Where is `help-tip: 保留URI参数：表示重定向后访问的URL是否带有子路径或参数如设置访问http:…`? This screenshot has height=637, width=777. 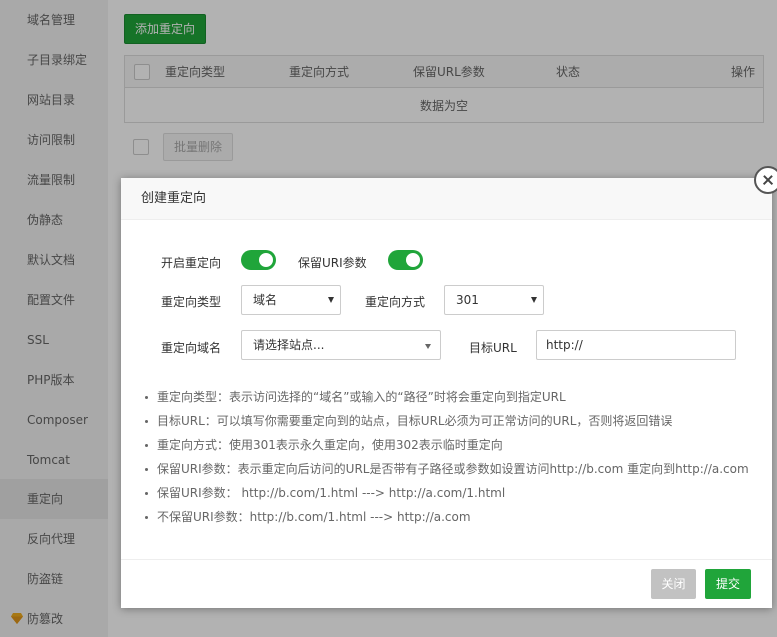 help-tip: 保留URI参数：表示重定向后访问的URL是否带有子路径或参数如设置访问http:… is located at coordinates (455, 469).